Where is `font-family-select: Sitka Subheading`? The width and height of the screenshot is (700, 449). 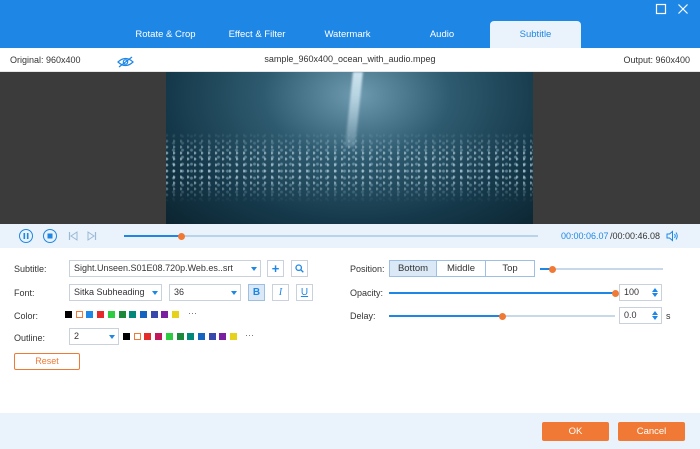 font-family-select: Sitka Subheading is located at coordinates (115, 292).